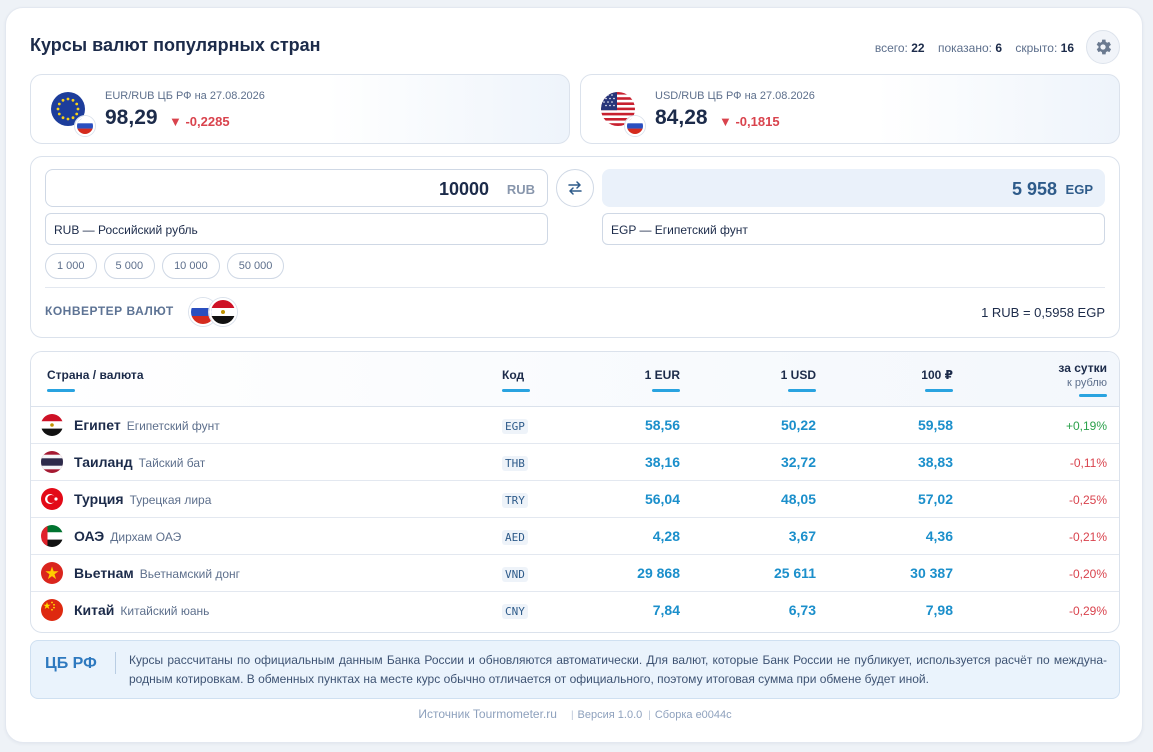  Describe the element at coordinates (1057, 379) in the screenshot. I see `col-day-change: за сутки к рублю` at that location.